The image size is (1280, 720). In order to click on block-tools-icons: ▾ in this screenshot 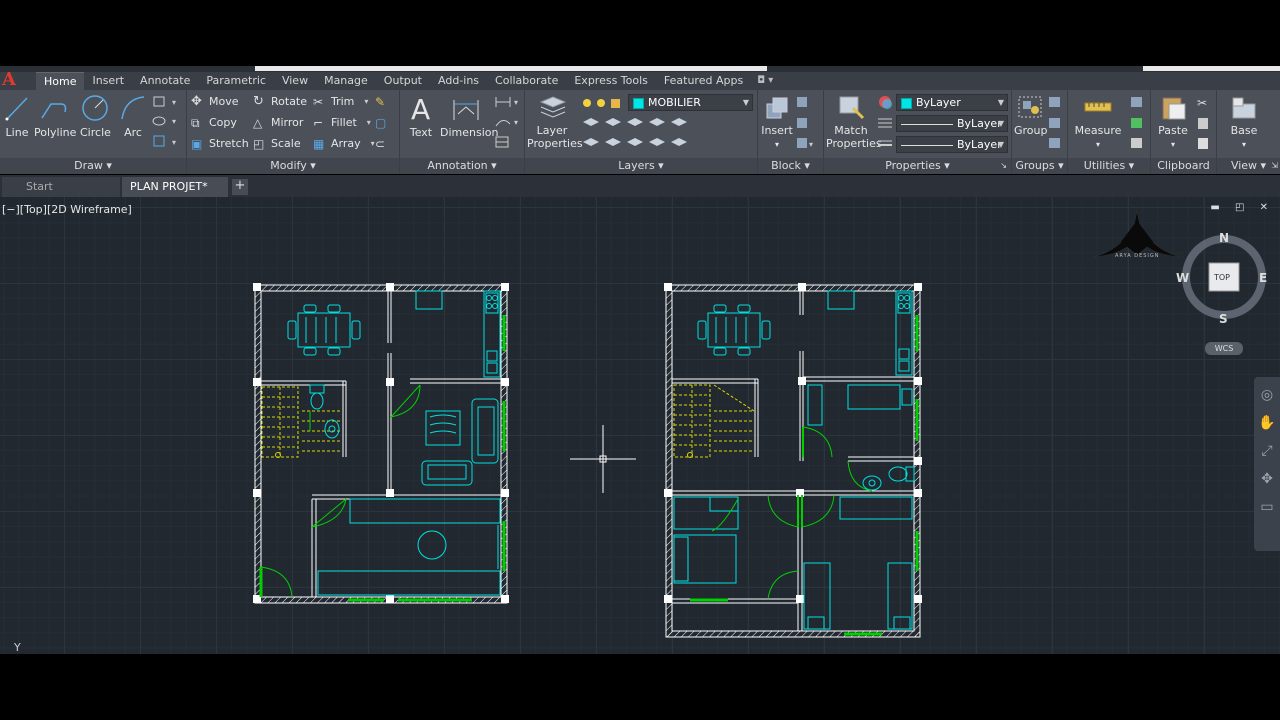, I will do `click(806, 123)`.